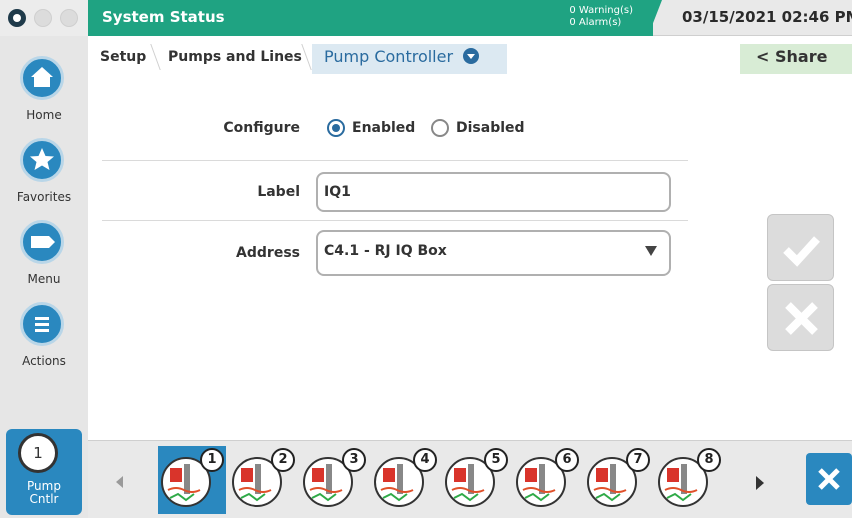 Image resolution: width=852 pixels, height=518 pixels. Describe the element at coordinates (638, 460) in the screenshot. I see `pump-slot-number: 7` at that location.